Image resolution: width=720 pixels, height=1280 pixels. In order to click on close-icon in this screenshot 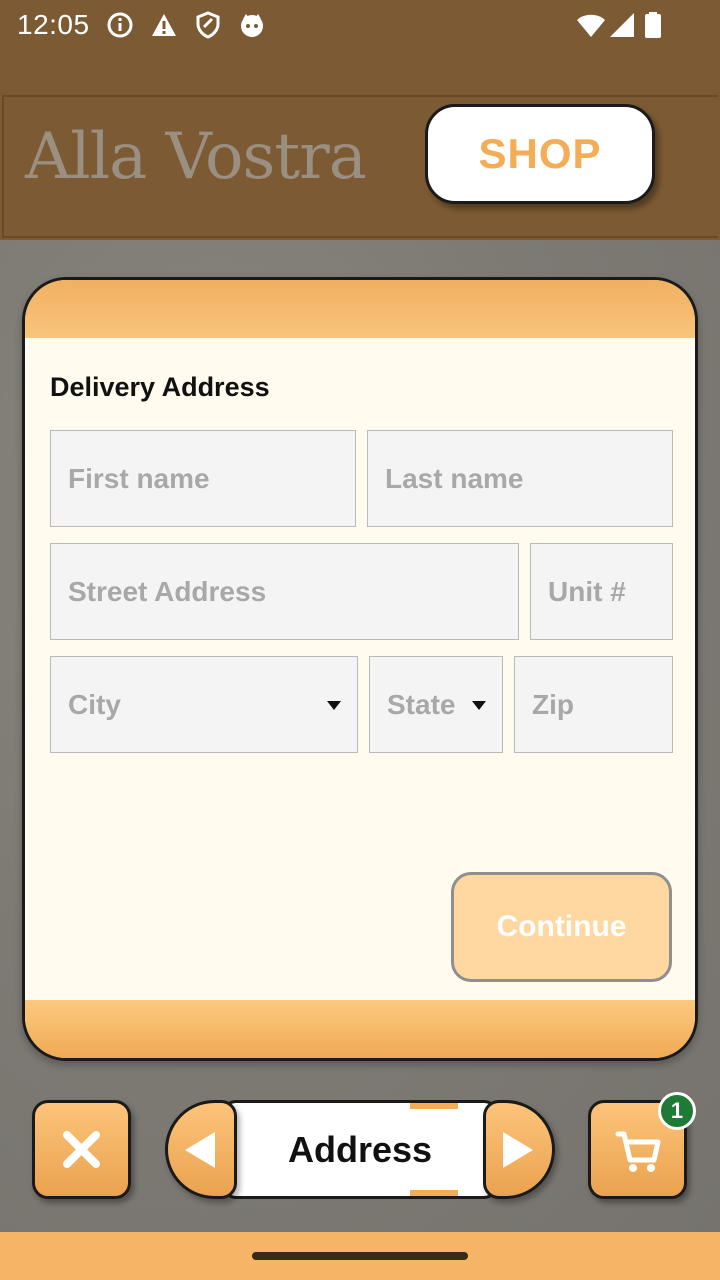, I will do `click(81, 1149)`.